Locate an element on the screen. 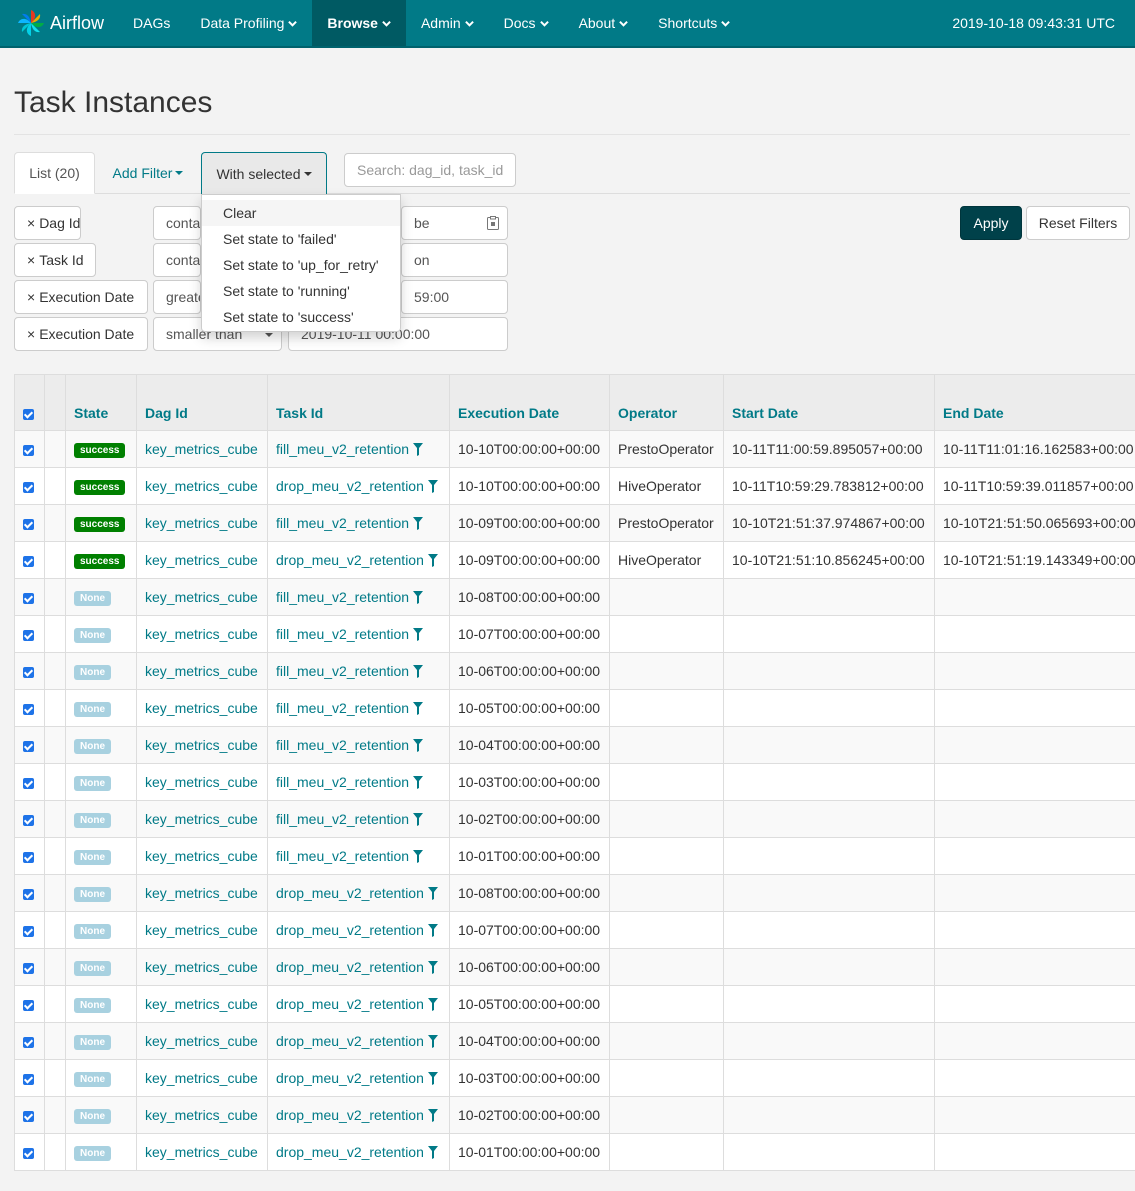 The width and height of the screenshot is (1135, 1191). nav-item-about: About is located at coordinates (604, 23).